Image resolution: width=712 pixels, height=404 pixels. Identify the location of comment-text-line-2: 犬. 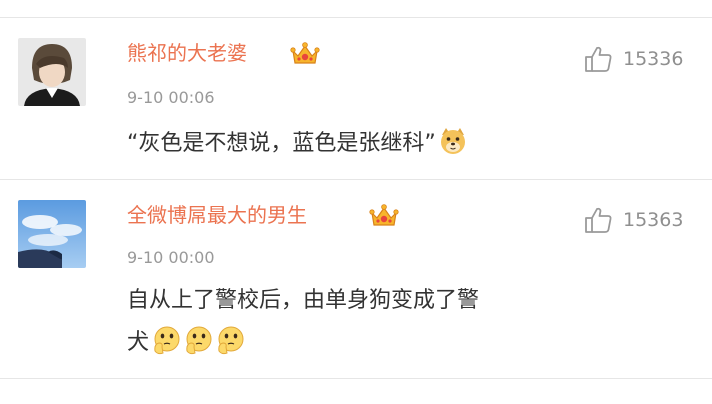
(186, 343).